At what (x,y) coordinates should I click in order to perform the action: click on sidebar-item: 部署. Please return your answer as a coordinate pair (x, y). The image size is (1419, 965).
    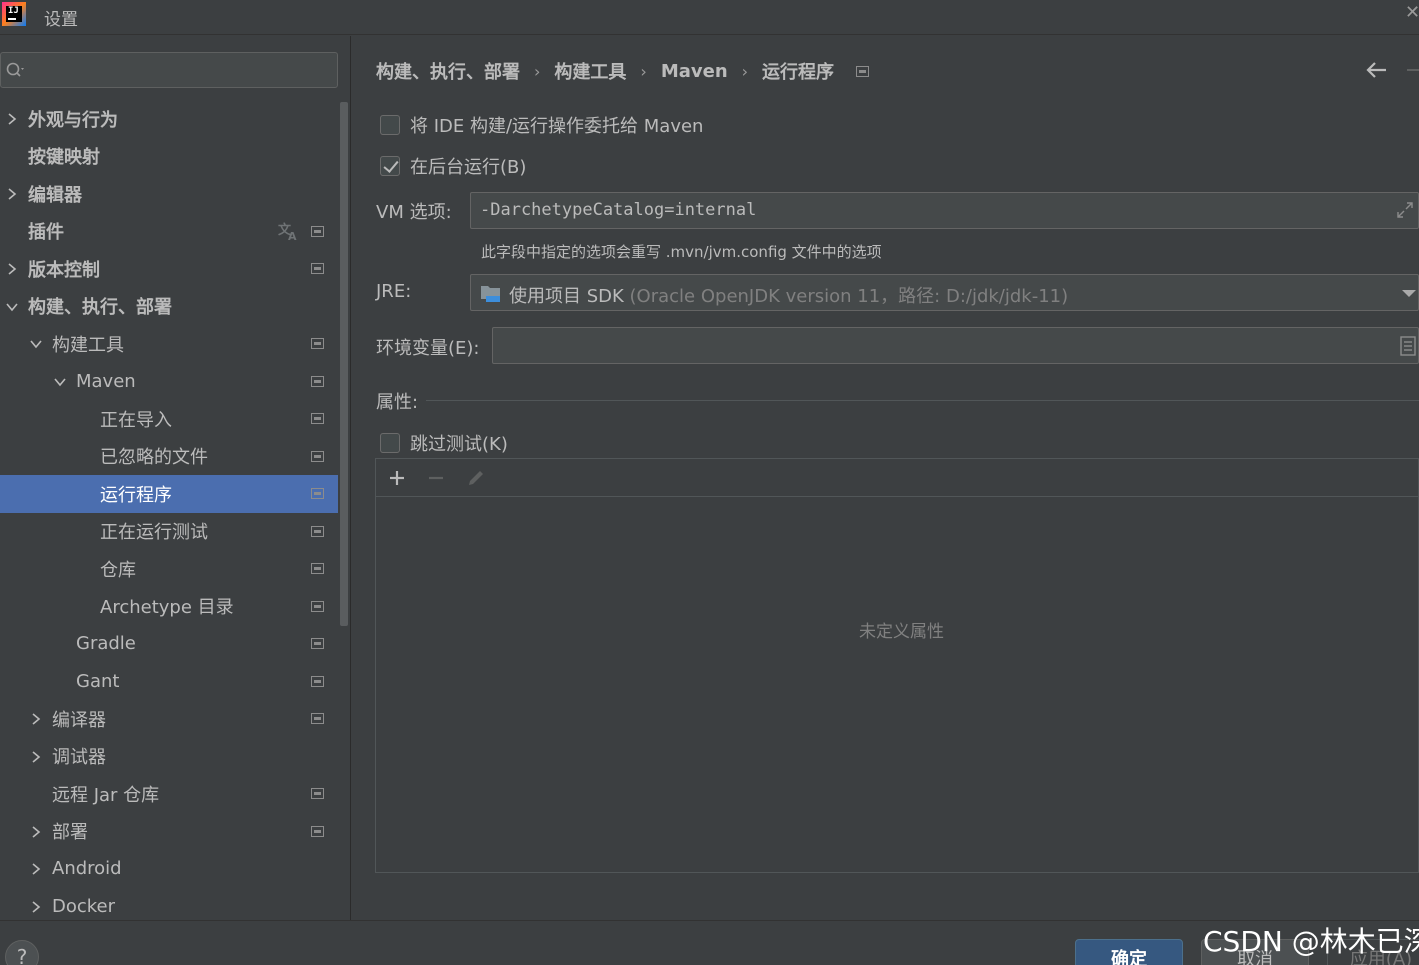
    Looking at the image, I should click on (169, 832).